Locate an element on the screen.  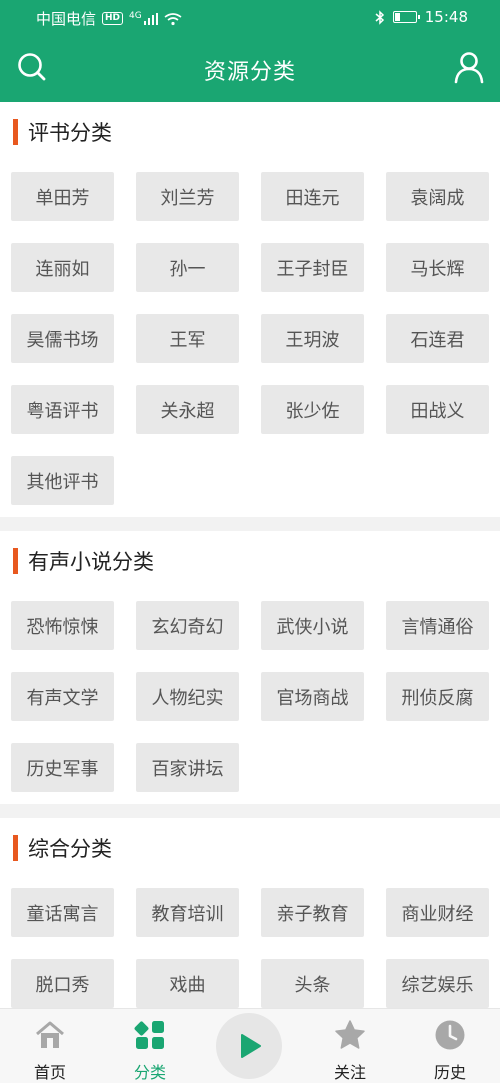
category-tag: 马长辉 is located at coordinates (437, 267).